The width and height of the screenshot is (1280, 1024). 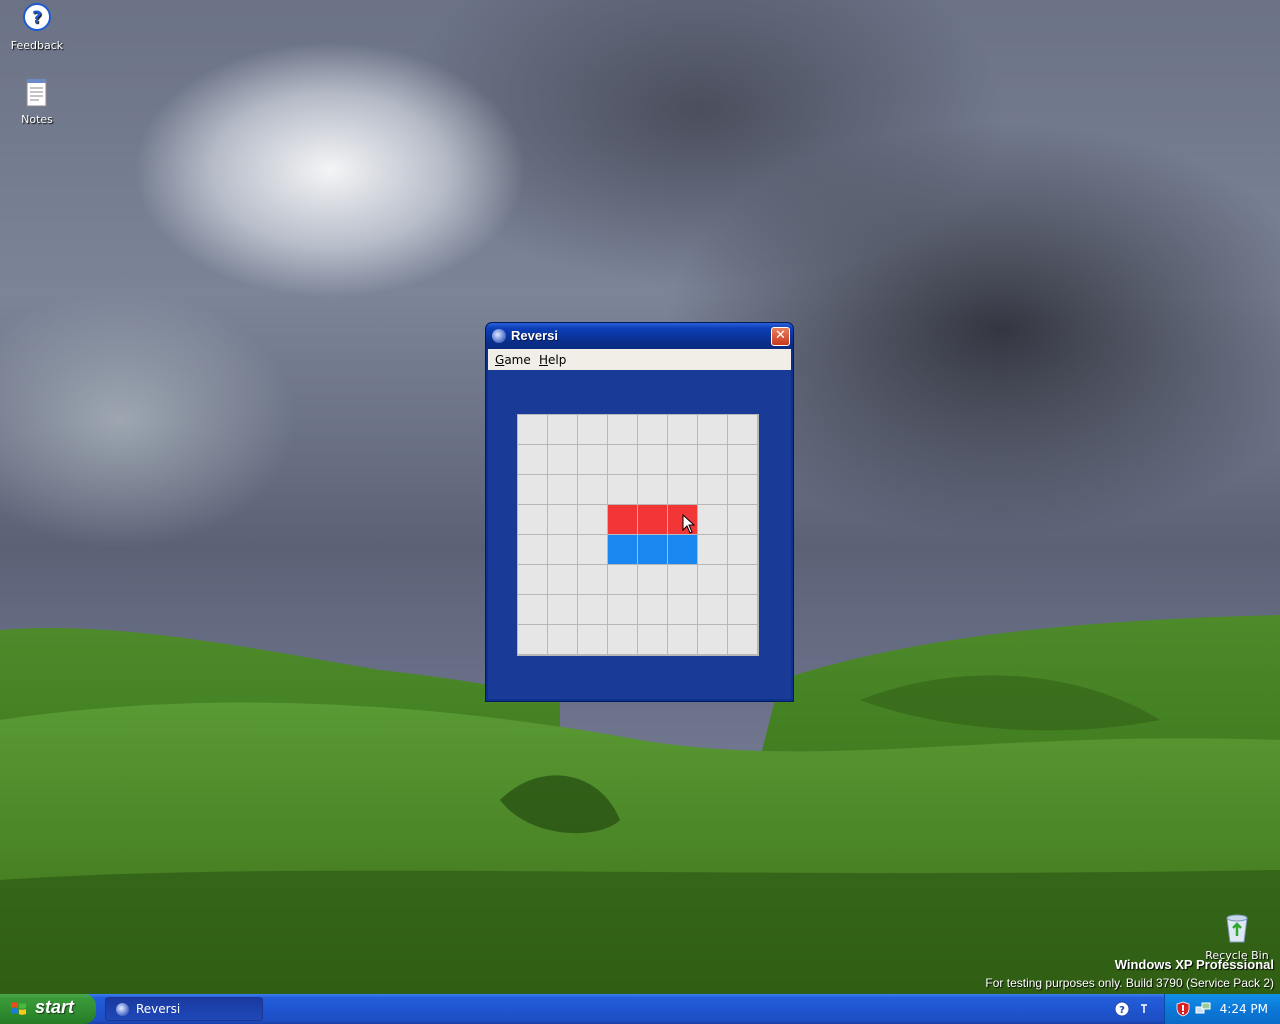 I want to click on mouse-cursor-icon, so click(x=689, y=524).